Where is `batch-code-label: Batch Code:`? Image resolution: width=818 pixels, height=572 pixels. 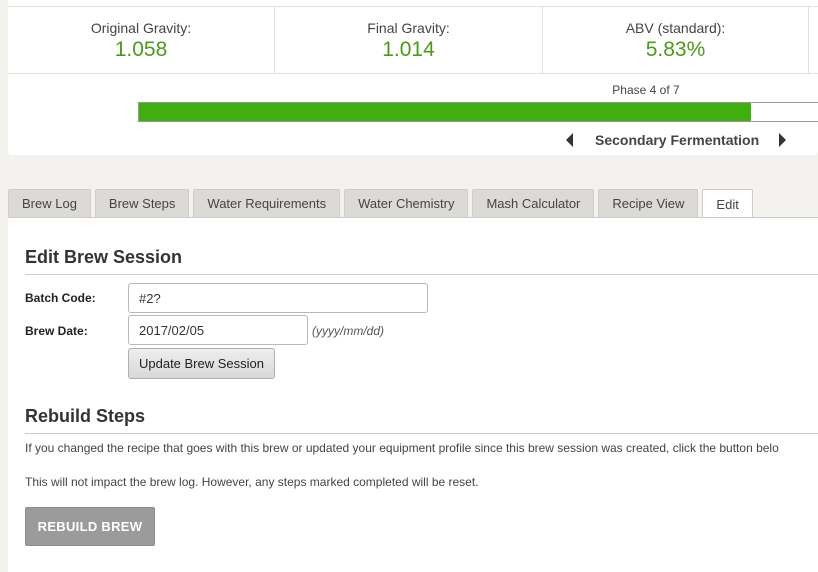
batch-code-label: Batch Code: is located at coordinates (60, 298).